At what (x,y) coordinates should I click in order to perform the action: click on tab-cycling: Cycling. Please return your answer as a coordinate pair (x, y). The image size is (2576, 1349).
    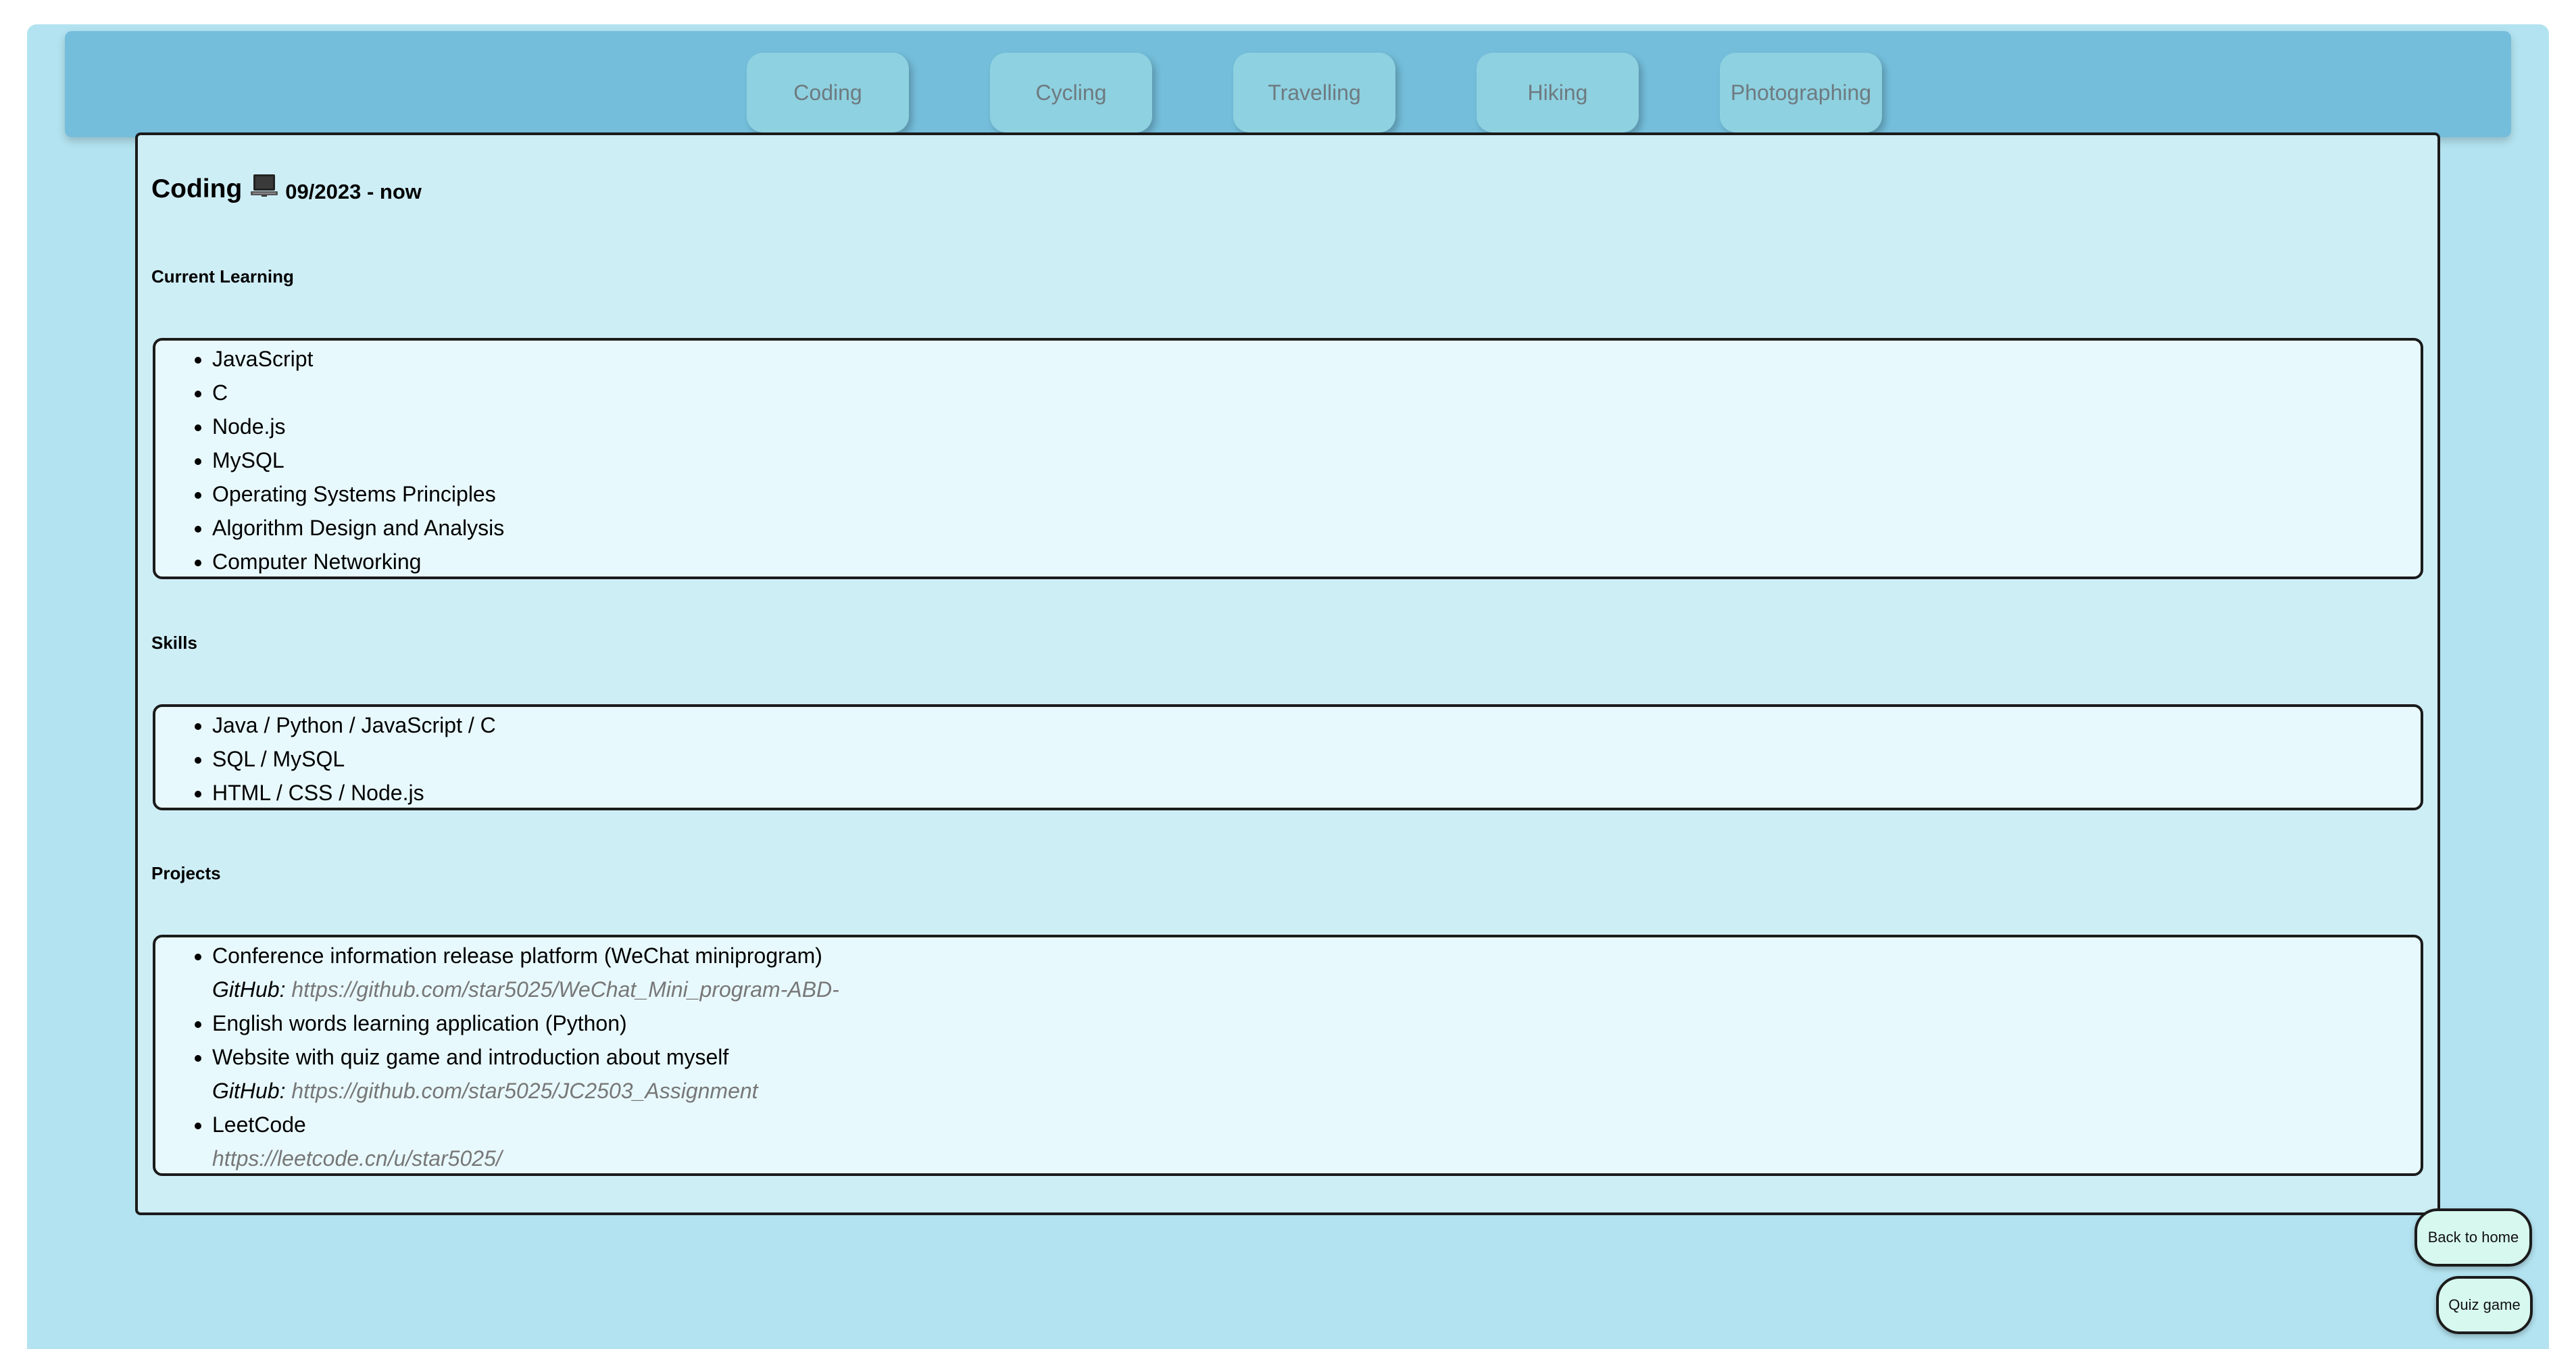
    Looking at the image, I should click on (1071, 93).